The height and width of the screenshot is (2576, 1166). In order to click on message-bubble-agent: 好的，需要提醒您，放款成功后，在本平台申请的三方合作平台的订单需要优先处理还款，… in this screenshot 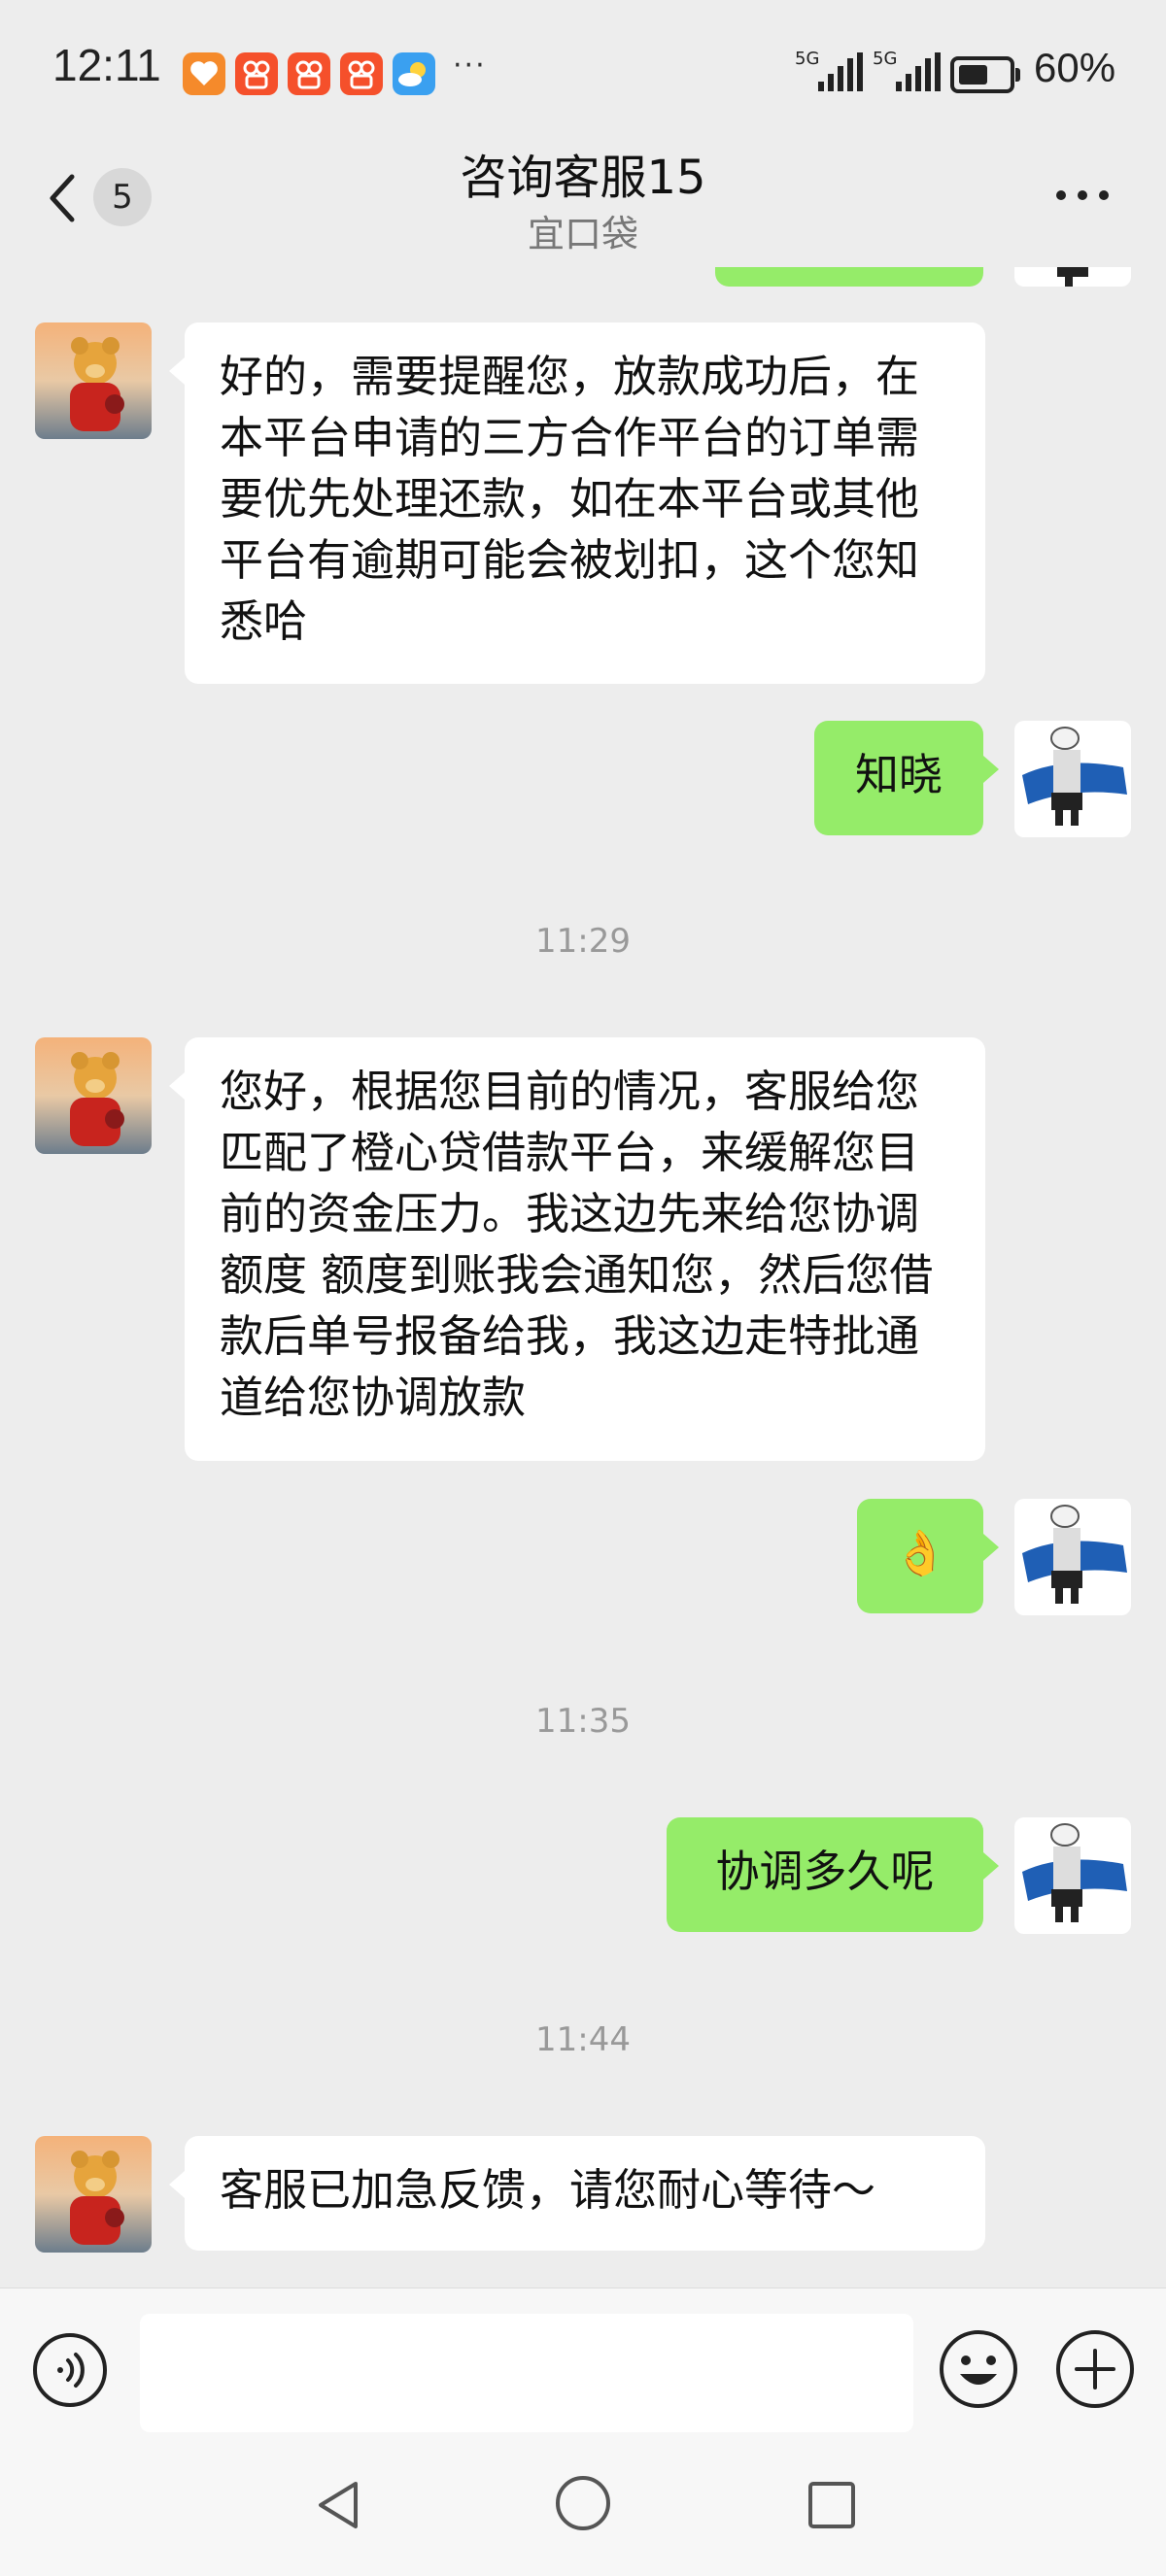, I will do `click(577, 503)`.